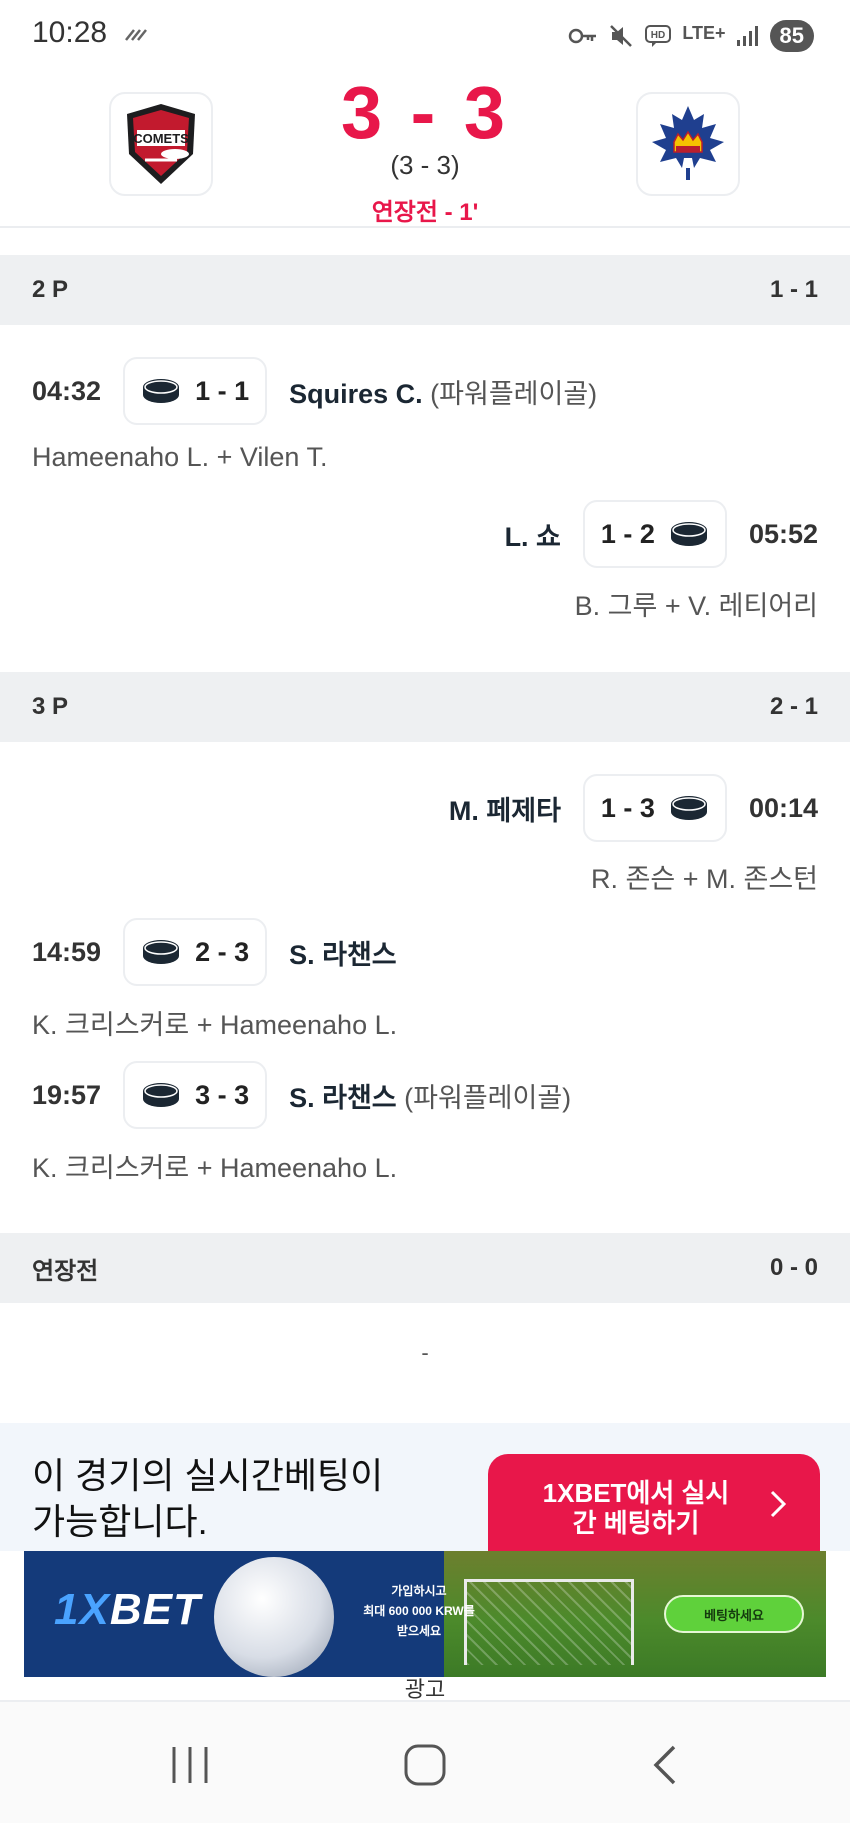 This screenshot has width=850, height=1823. I want to click on live-betting-promo: 이 경기의 실시간베팅이 가능합니다. 1XBET에서 실시 간 베팅하기, so click(425, 1492).